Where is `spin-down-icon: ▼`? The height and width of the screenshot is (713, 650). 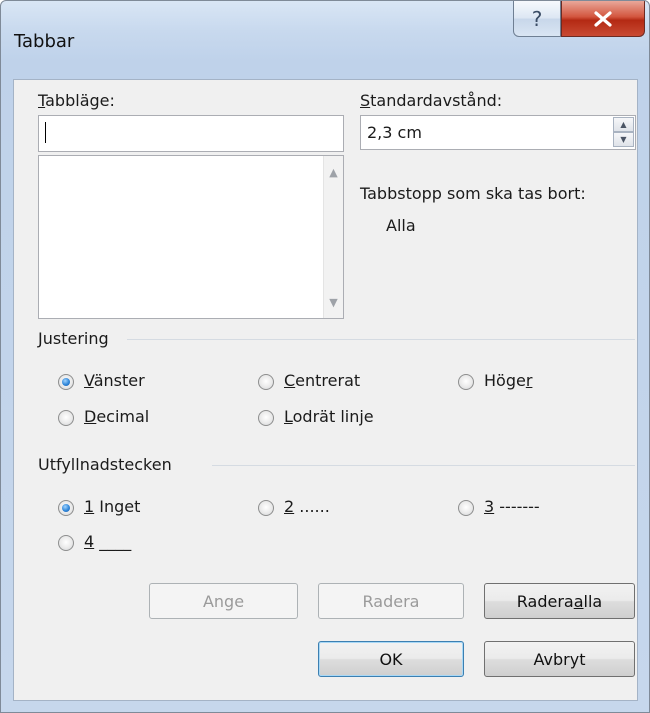
spin-down-icon: ▼ is located at coordinates (623, 139).